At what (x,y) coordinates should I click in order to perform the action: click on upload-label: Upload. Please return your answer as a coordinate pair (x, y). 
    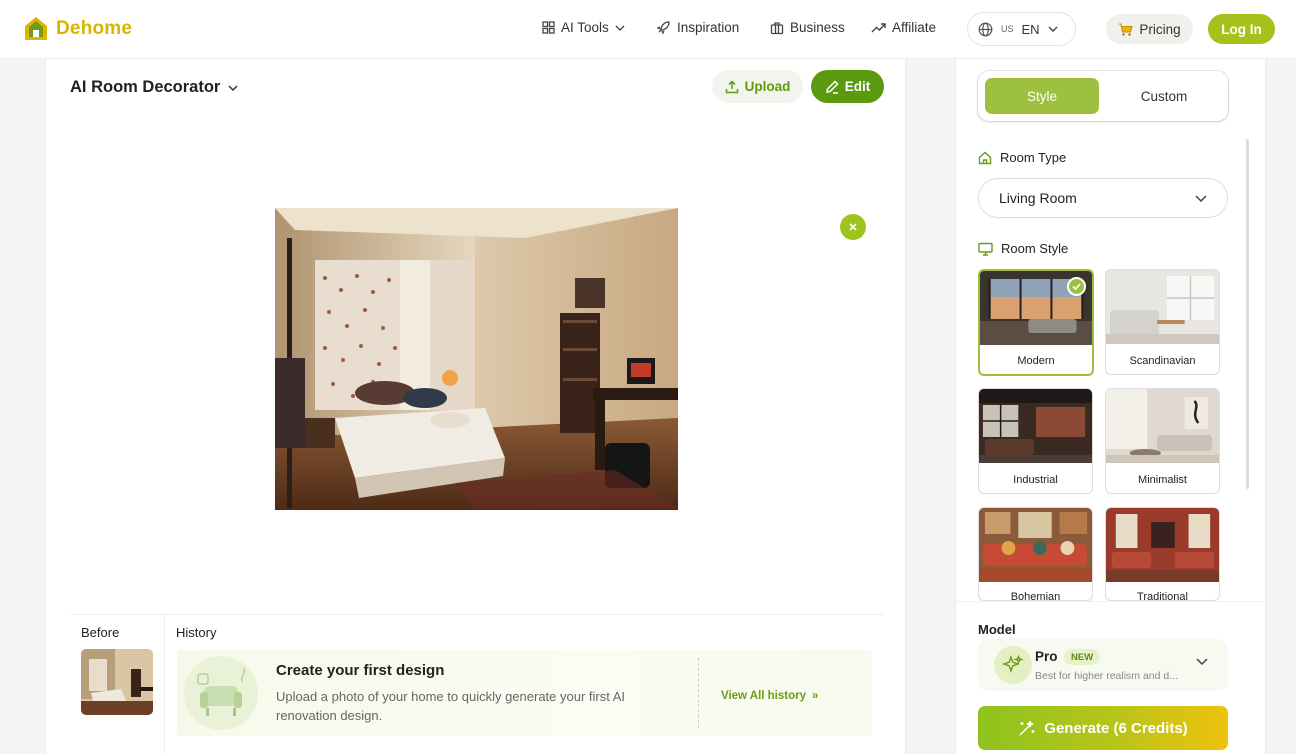
    Looking at the image, I should click on (767, 86).